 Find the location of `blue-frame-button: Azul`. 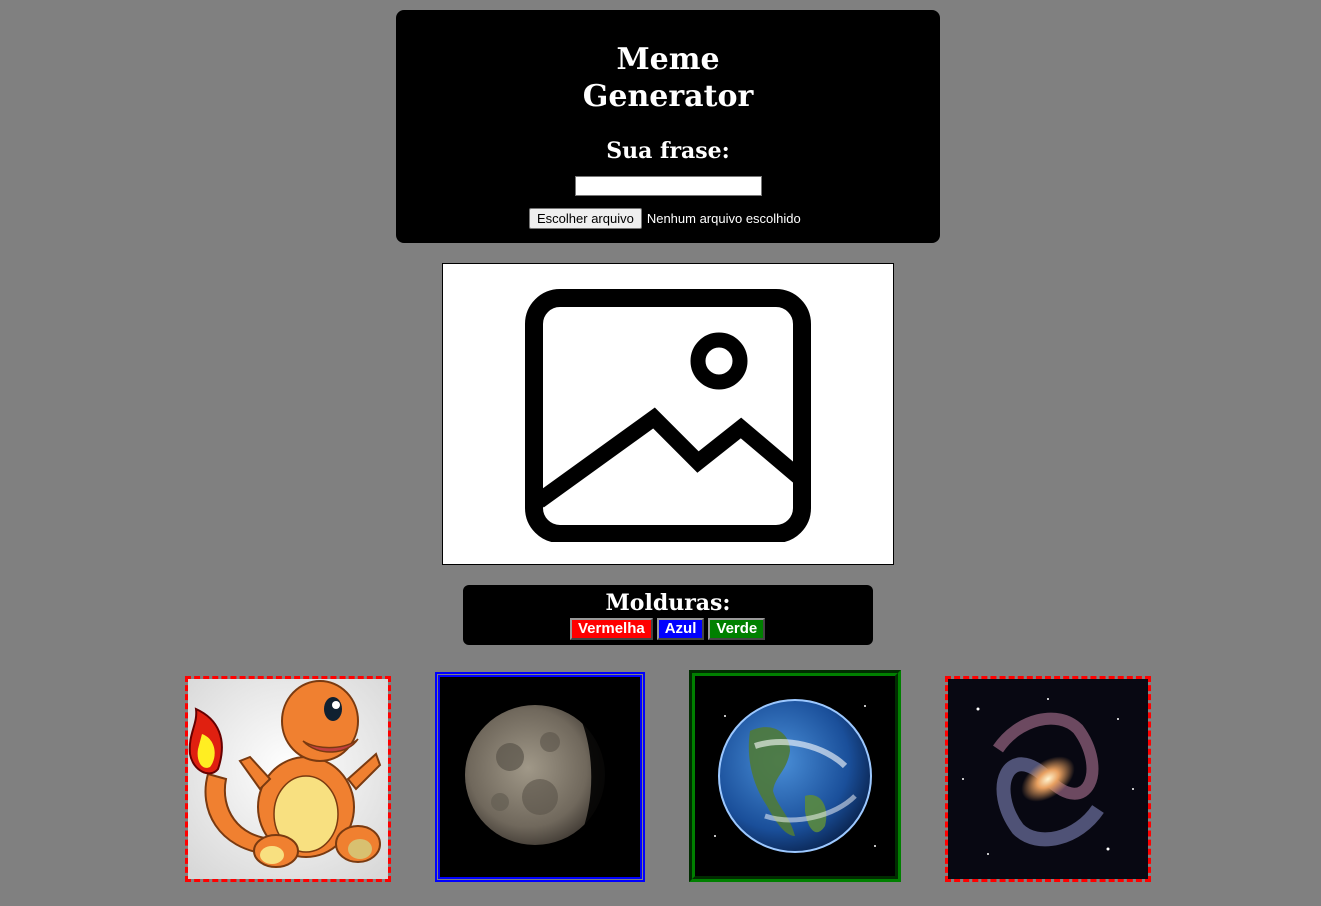

blue-frame-button: Azul is located at coordinates (680, 629).